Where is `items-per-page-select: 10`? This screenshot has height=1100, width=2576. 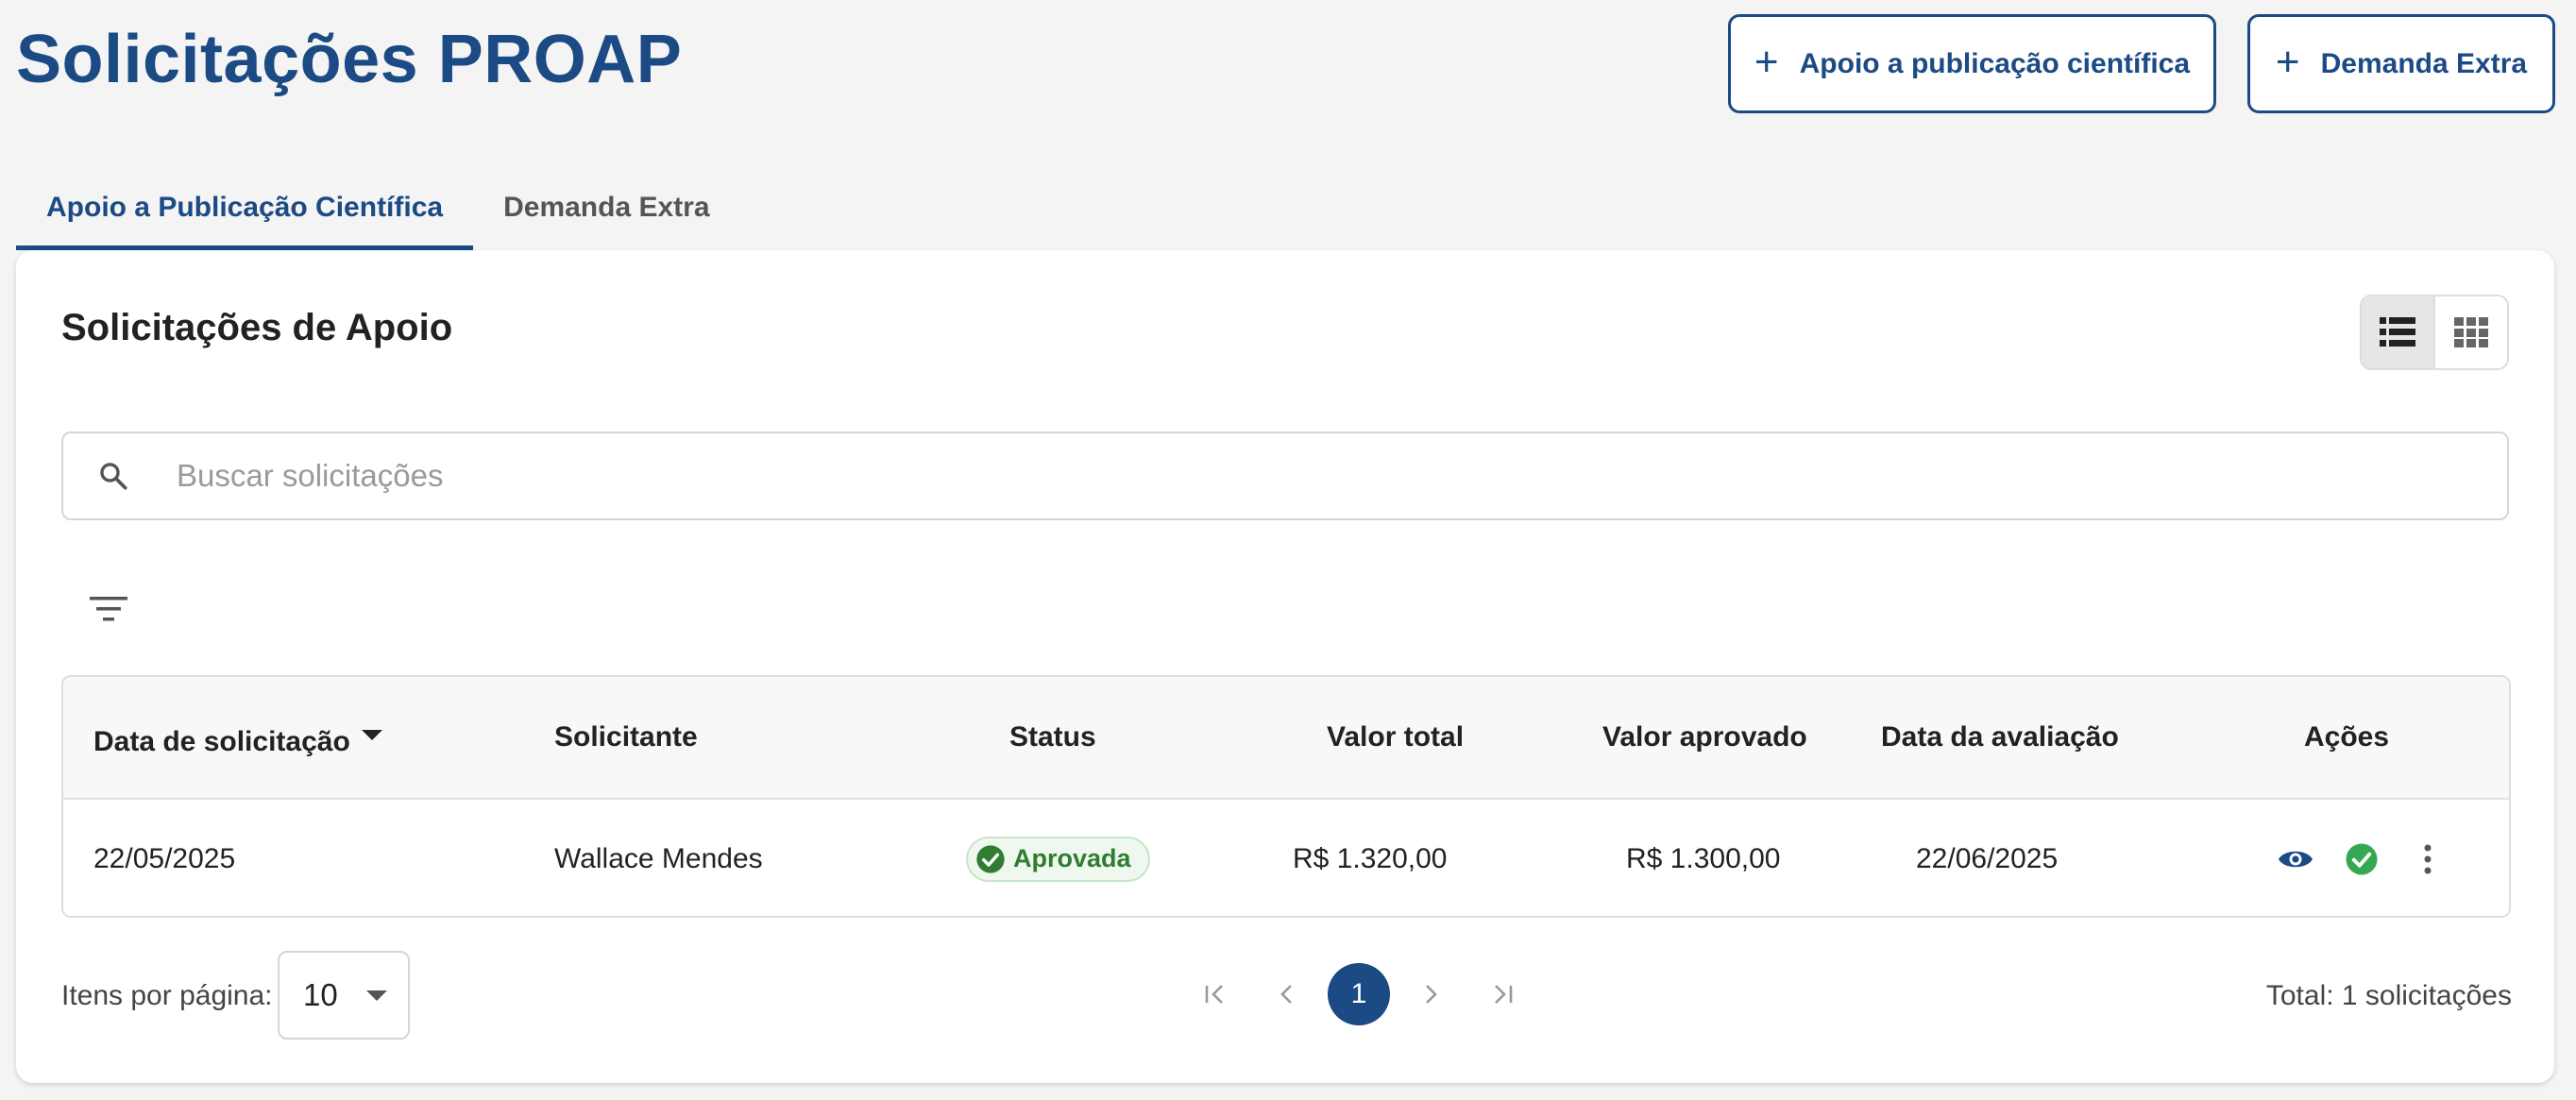
items-per-page-select: 10 is located at coordinates (344, 995).